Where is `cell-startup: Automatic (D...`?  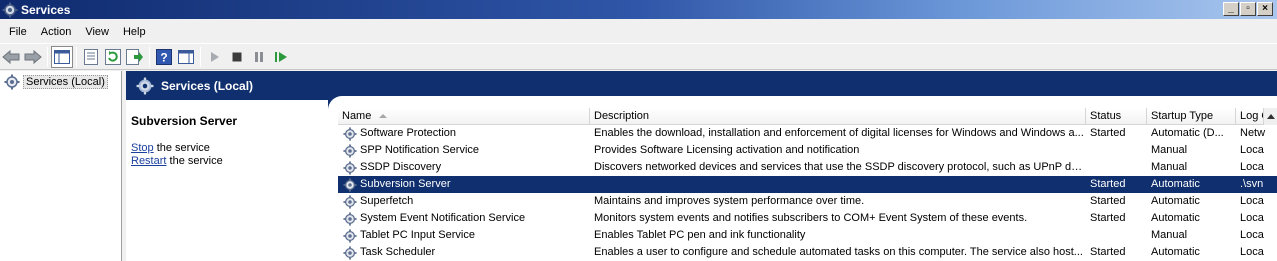
cell-startup: Automatic (D... is located at coordinates (1187, 133).